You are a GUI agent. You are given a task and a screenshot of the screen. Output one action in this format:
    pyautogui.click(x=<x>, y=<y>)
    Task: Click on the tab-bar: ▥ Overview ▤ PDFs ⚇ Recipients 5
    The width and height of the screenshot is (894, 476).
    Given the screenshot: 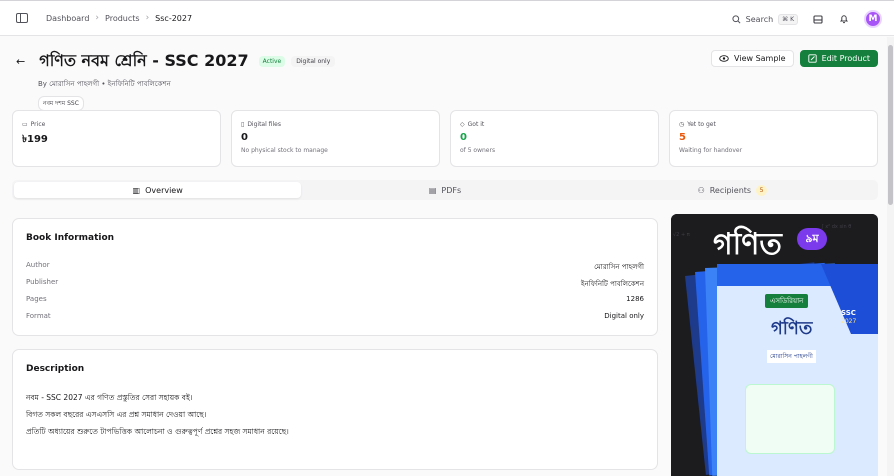 What is the action you would take?
    pyautogui.click(x=445, y=190)
    